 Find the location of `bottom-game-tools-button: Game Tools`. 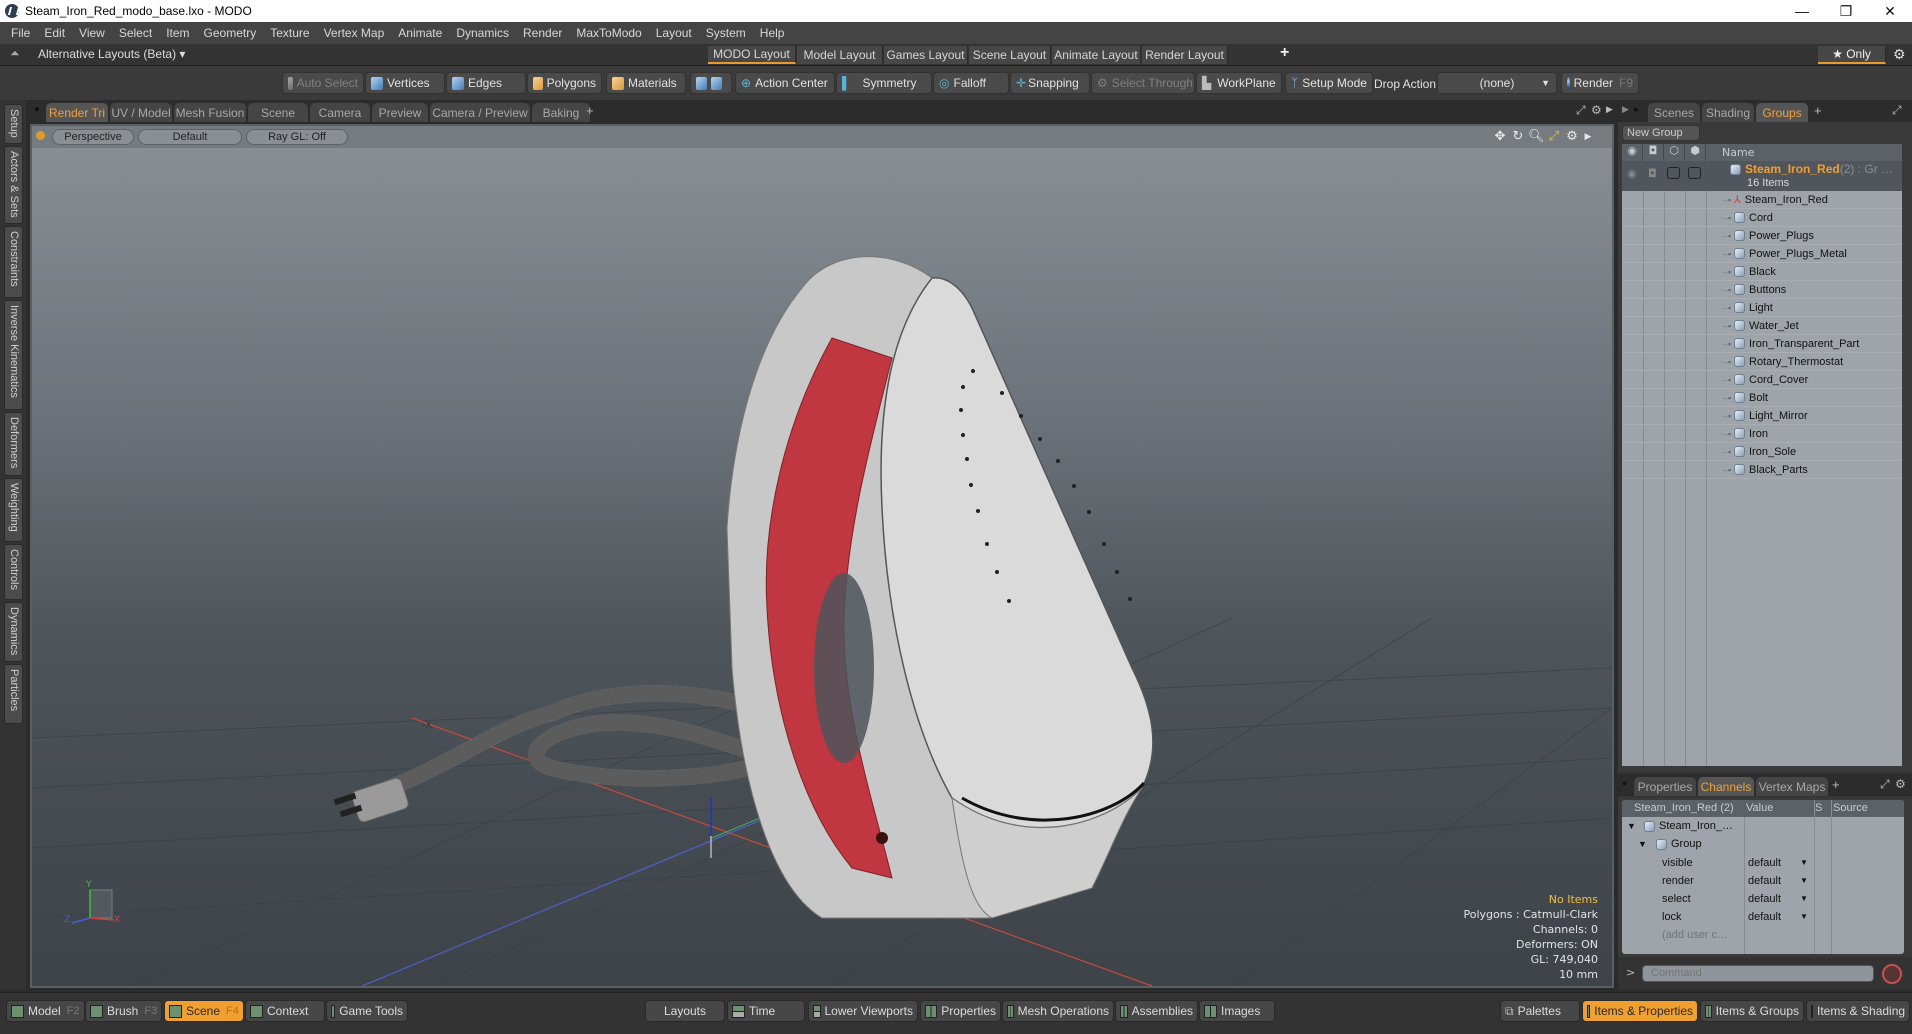

bottom-game-tools-button: Game Tools is located at coordinates (367, 1011).